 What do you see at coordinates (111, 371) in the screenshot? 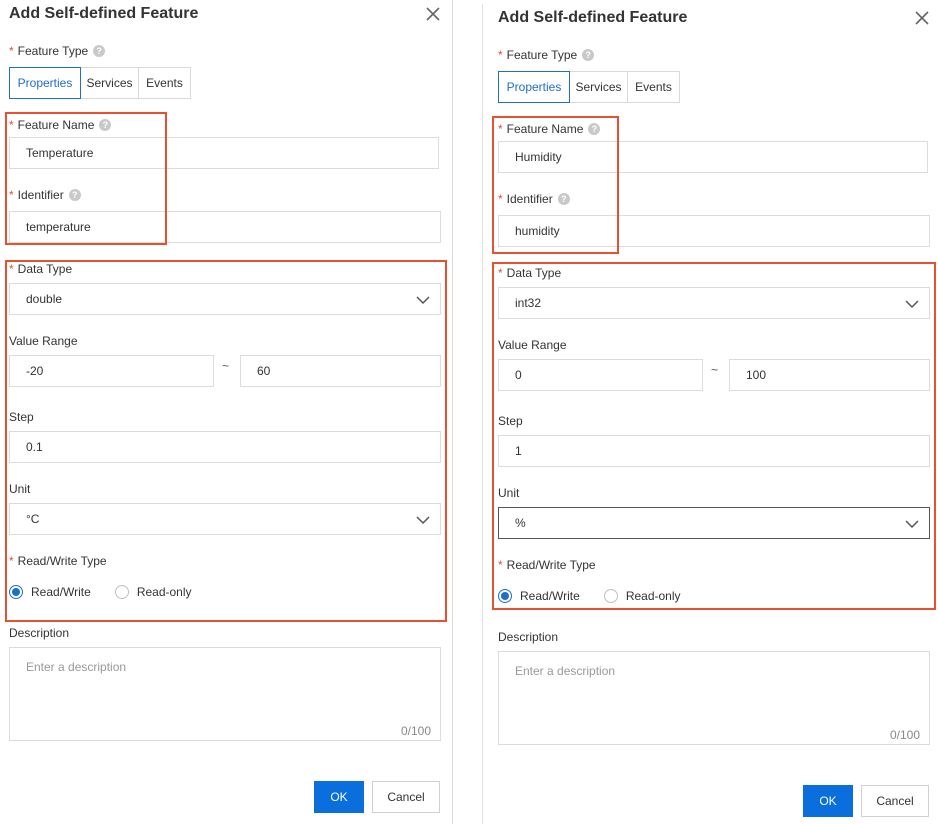
I see `range-min-input: -20` at bounding box center [111, 371].